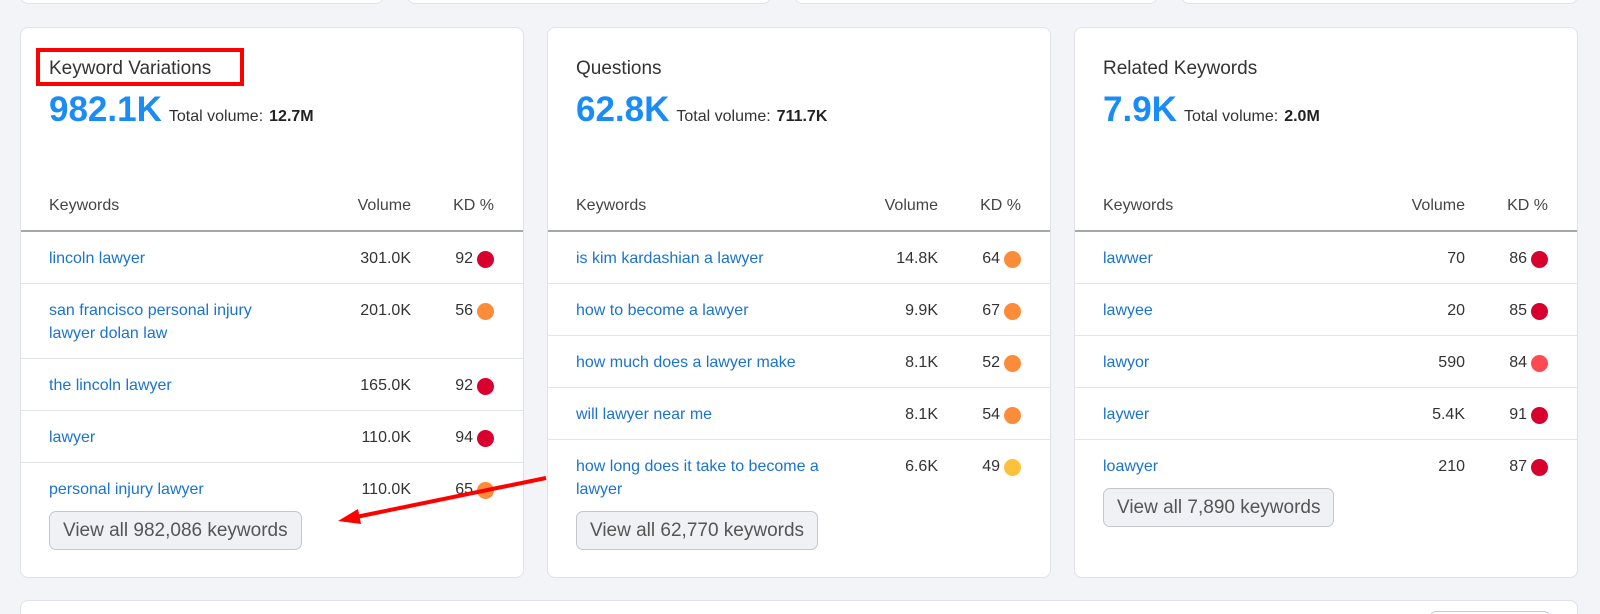 The image size is (1600, 614). I want to click on kd-value: 86, so click(1518, 258).